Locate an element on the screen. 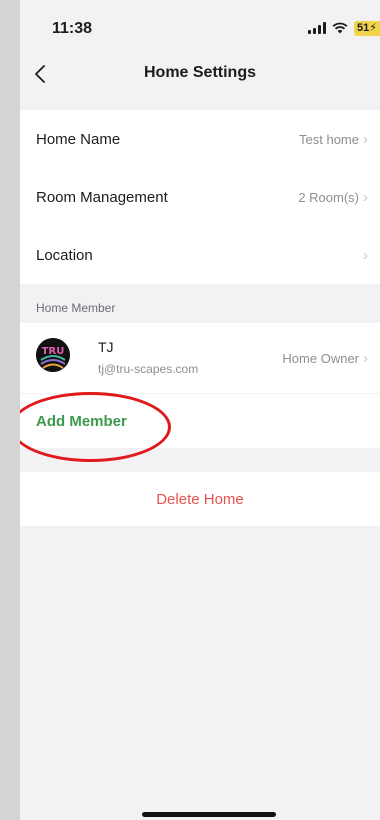 The image size is (380, 820). location-value-group: › is located at coordinates (363, 255).